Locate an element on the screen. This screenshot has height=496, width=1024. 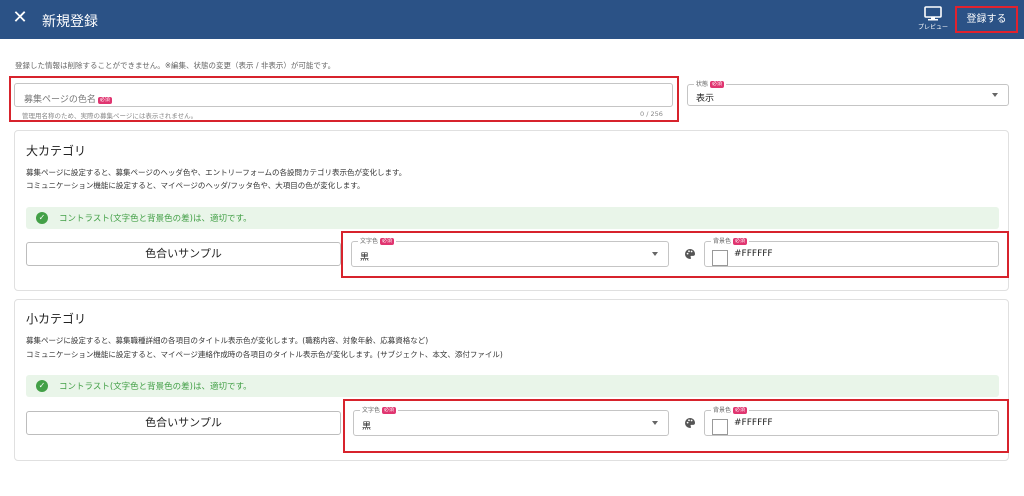
close-icon: ✕ is located at coordinates (20, 18).